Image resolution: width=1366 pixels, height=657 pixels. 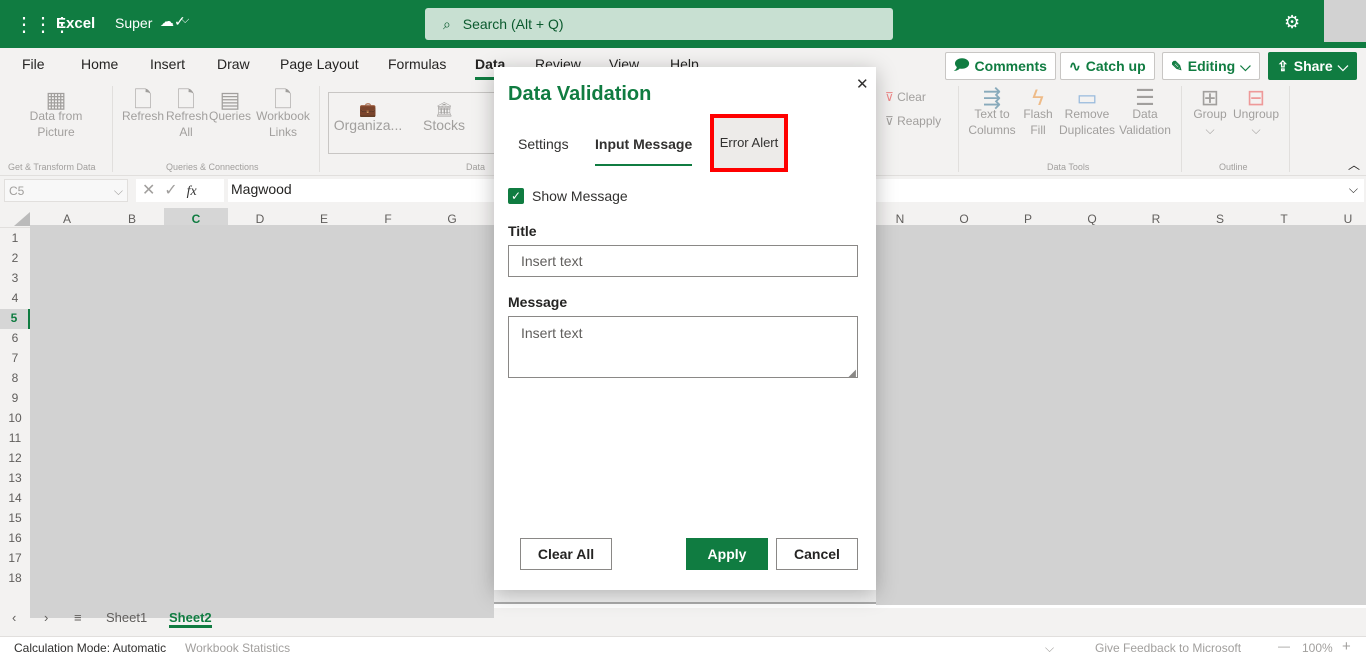 I want to click on data-validation-button: ☰ Data Validation, so click(x=1145, y=111).